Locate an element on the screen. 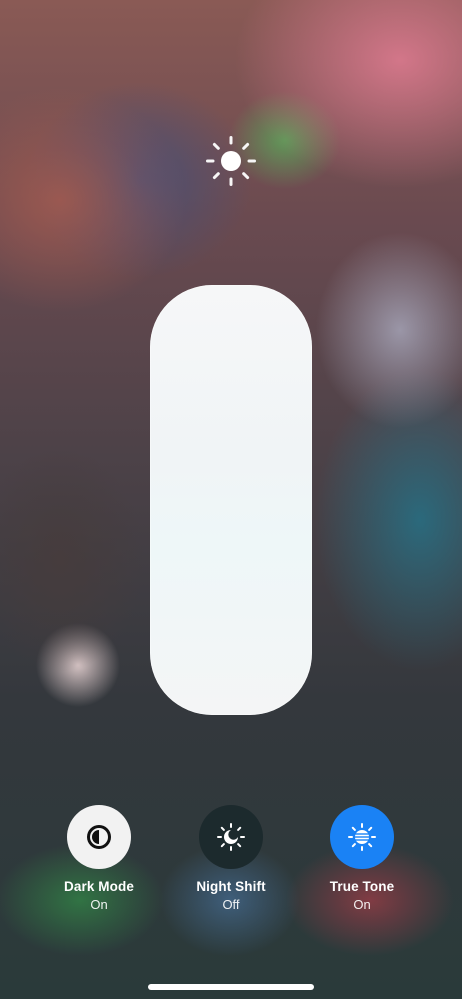  night-shift-label: Night Shift is located at coordinates (231, 886).